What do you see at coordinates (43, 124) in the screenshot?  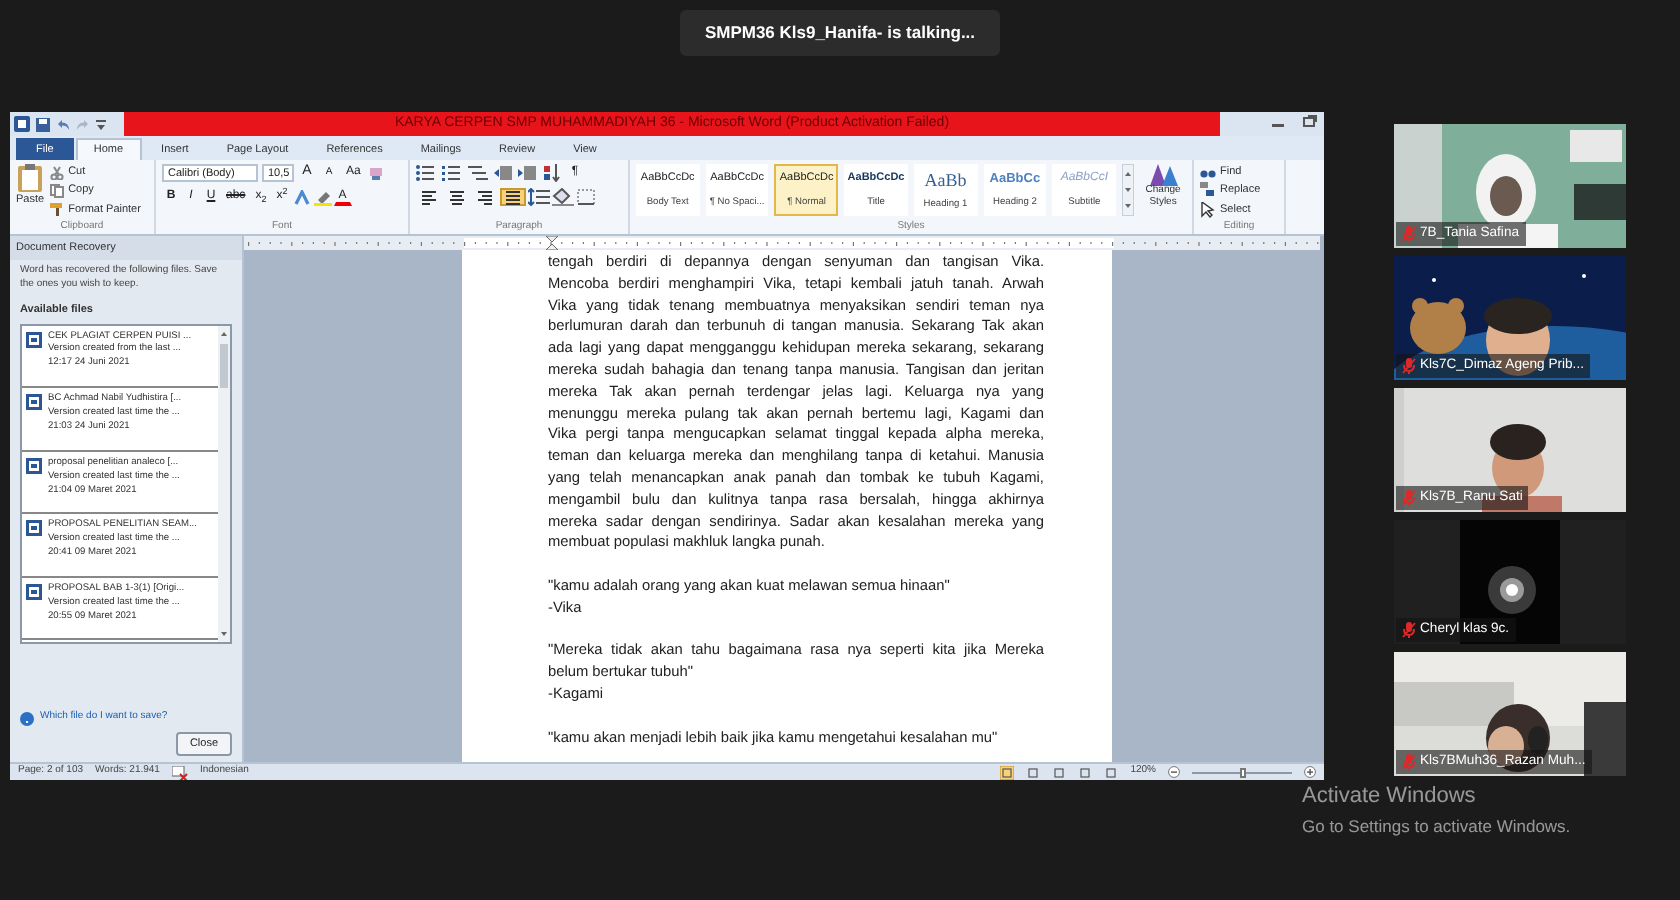 I see `save-icon` at bounding box center [43, 124].